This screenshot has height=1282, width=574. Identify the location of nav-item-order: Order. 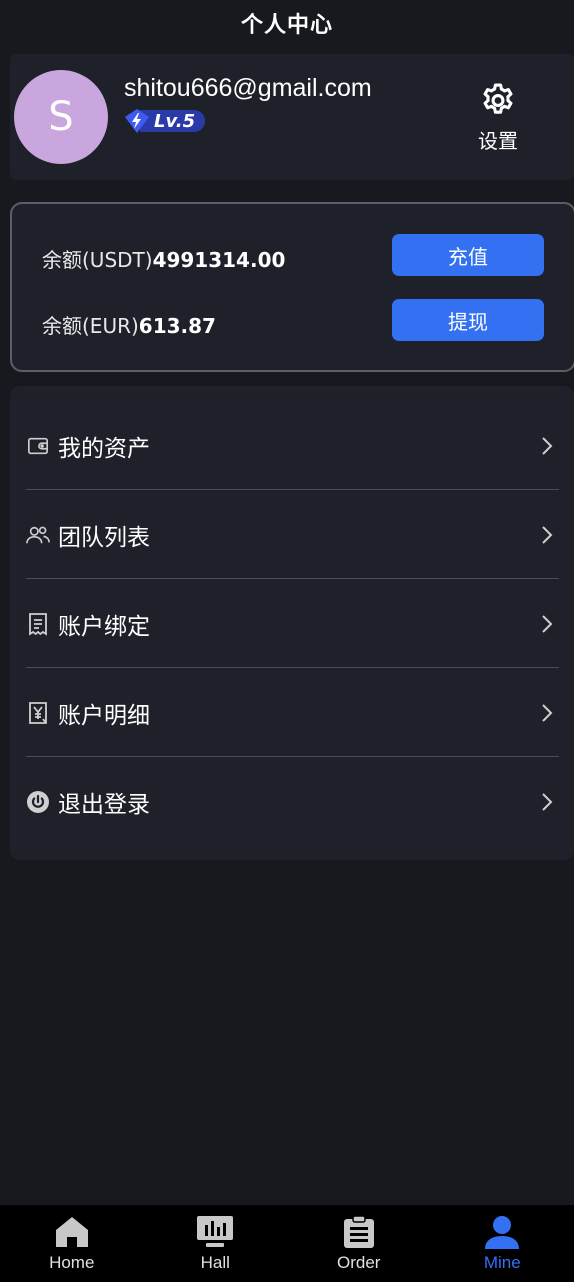
(359, 1243).